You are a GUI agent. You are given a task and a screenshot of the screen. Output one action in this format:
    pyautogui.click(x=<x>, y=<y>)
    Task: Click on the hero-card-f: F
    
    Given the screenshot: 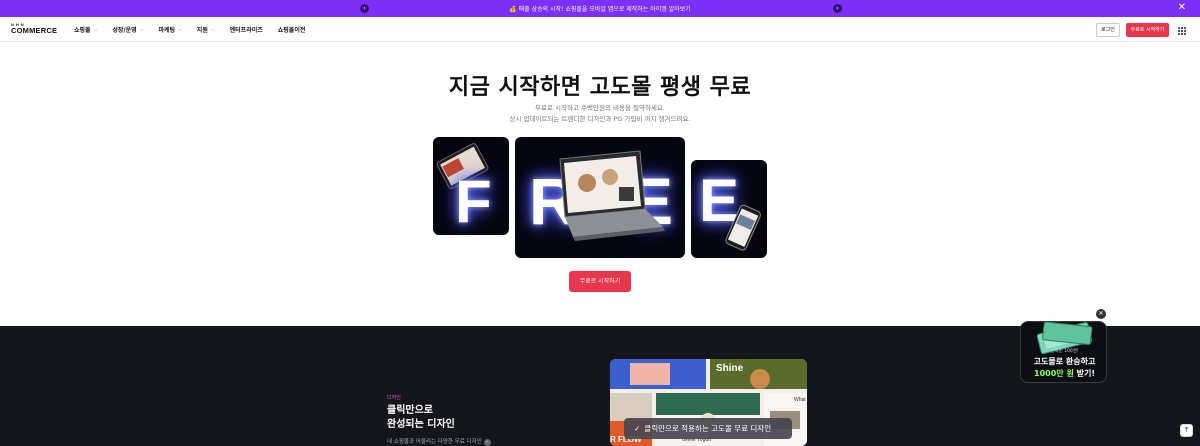 What is the action you would take?
    pyautogui.click(x=471, y=186)
    